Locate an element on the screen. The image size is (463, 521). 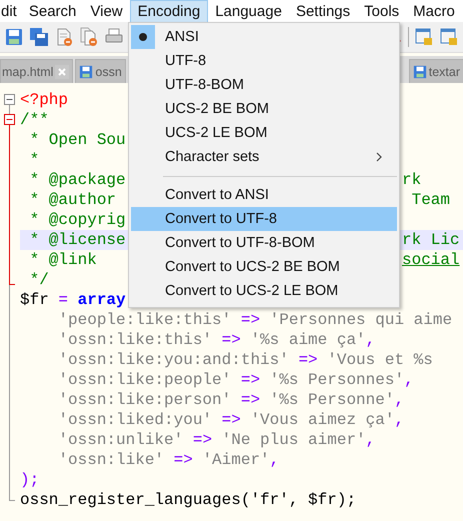
code-text: 'Vous et %s is located at coordinates (380, 360).